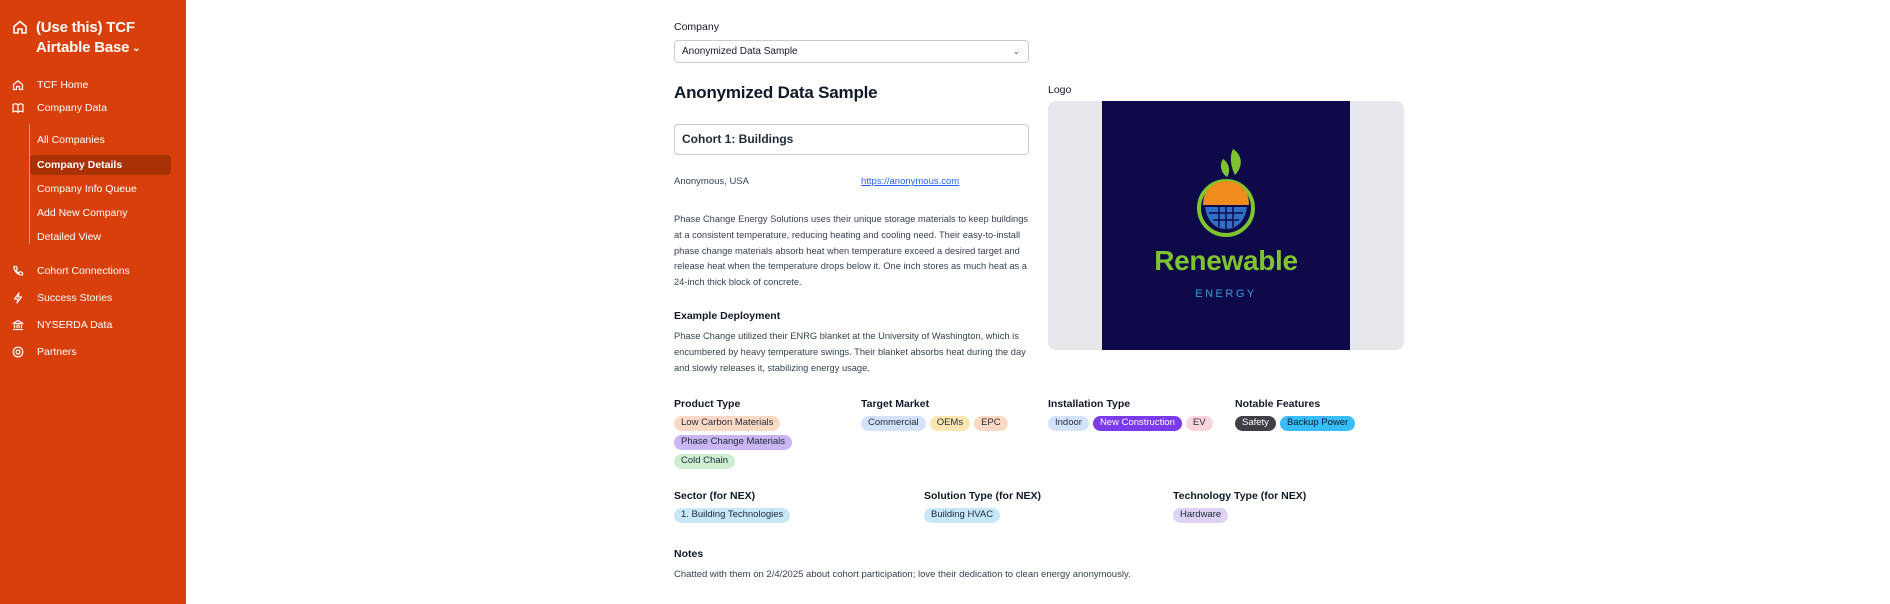 Image resolution: width=1890 pixels, height=604 pixels. I want to click on solution-type-tags: Building HVAC, so click(1044, 515).